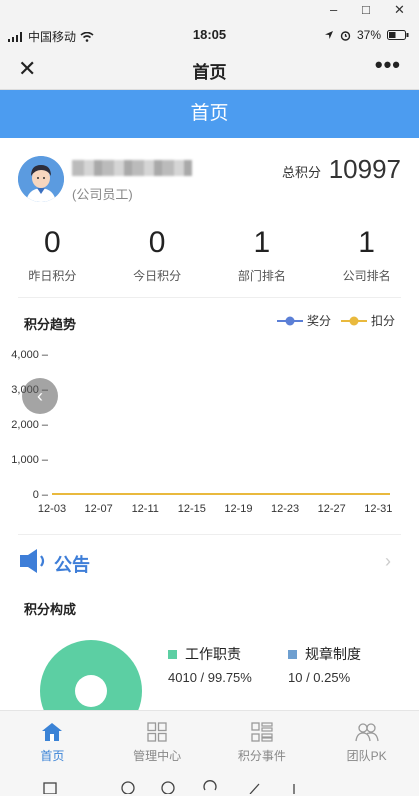 This screenshot has height=796, width=419. What do you see at coordinates (128, 786) in the screenshot?
I see `info-icon` at bounding box center [128, 786].